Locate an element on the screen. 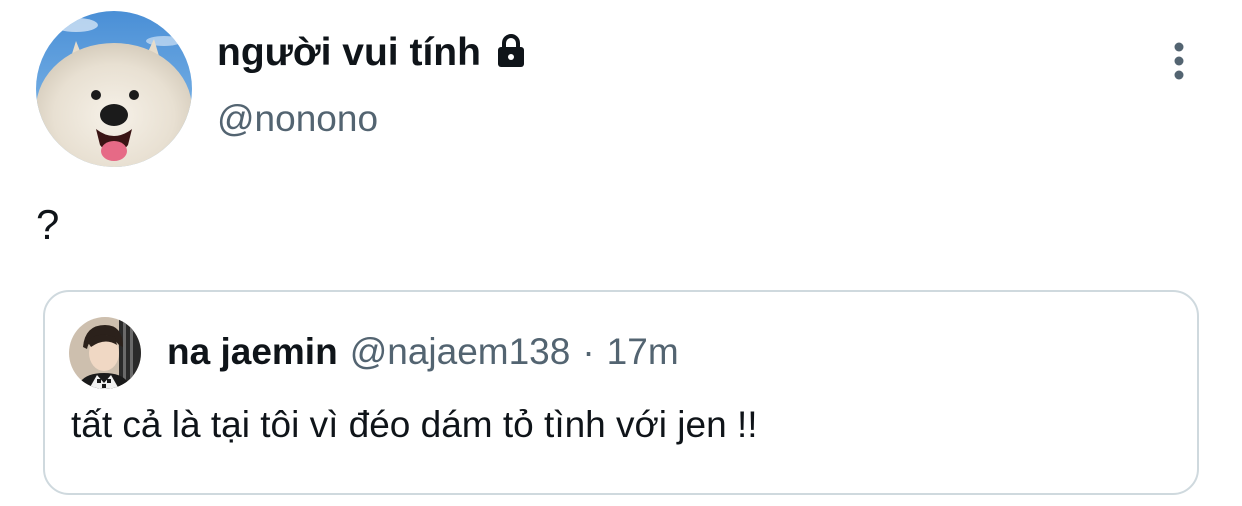  tweet-text: ? is located at coordinates (48, 224).